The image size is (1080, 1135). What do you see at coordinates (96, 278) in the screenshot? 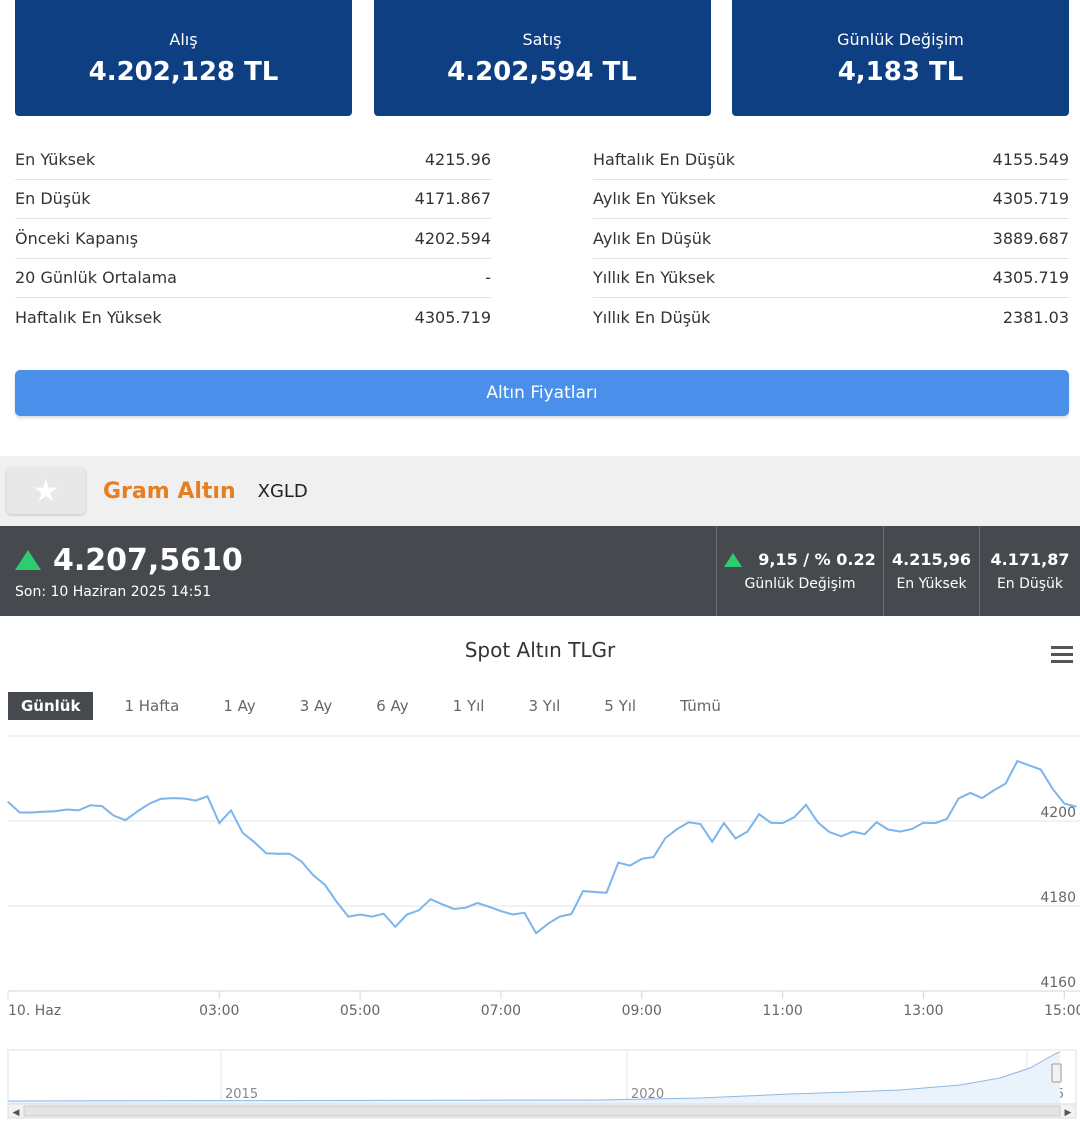
I see `stat-label: 20 Günlük Ortalama` at bounding box center [96, 278].